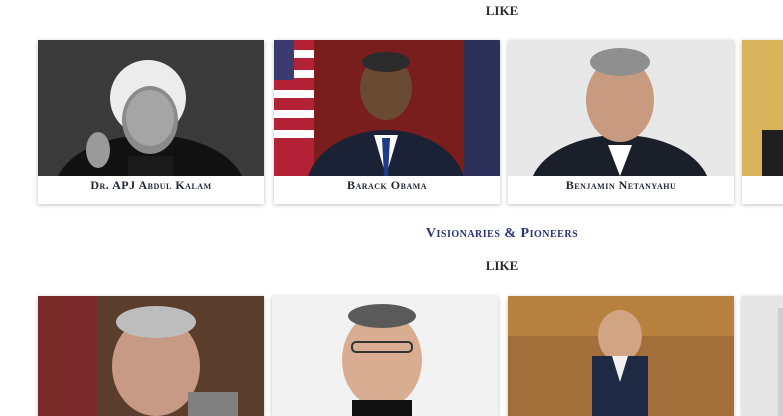  Describe the element at coordinates (502, 265) in the screenshot. I see `like-label-mid: LIKE` at that location.